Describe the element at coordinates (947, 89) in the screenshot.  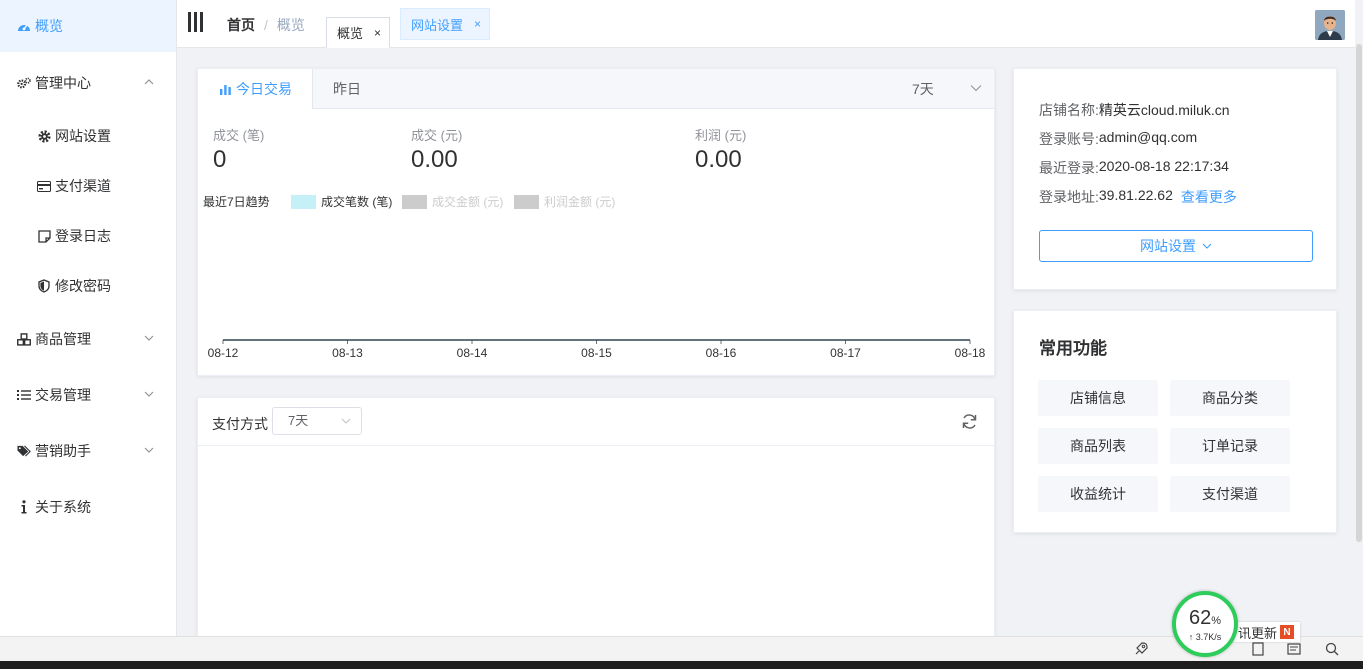
I see `range-select: 7天` at that location.